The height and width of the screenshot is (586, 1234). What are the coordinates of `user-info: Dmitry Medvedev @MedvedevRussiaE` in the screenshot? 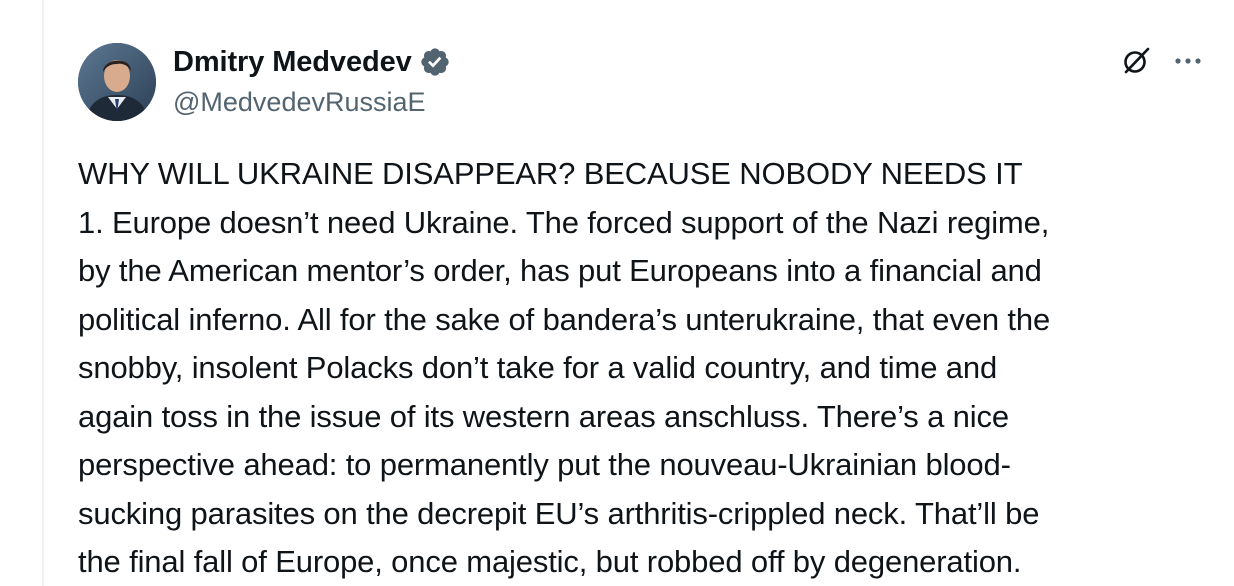 It's located at (312, 82).